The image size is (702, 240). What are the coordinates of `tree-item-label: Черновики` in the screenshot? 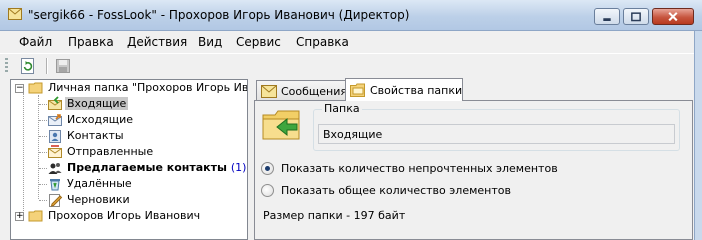 It's located at (98, 199).